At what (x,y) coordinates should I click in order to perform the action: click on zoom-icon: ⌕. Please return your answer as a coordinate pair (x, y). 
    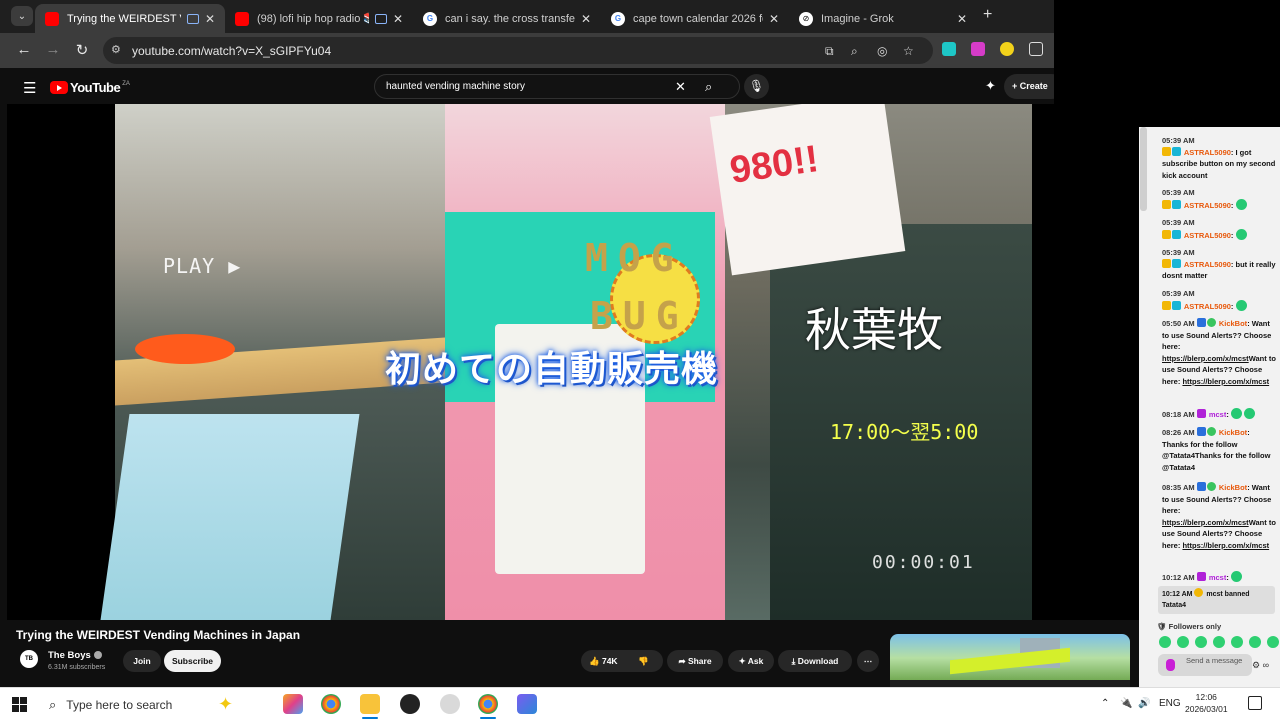
    Looking at the image, I should click on (854, 51).